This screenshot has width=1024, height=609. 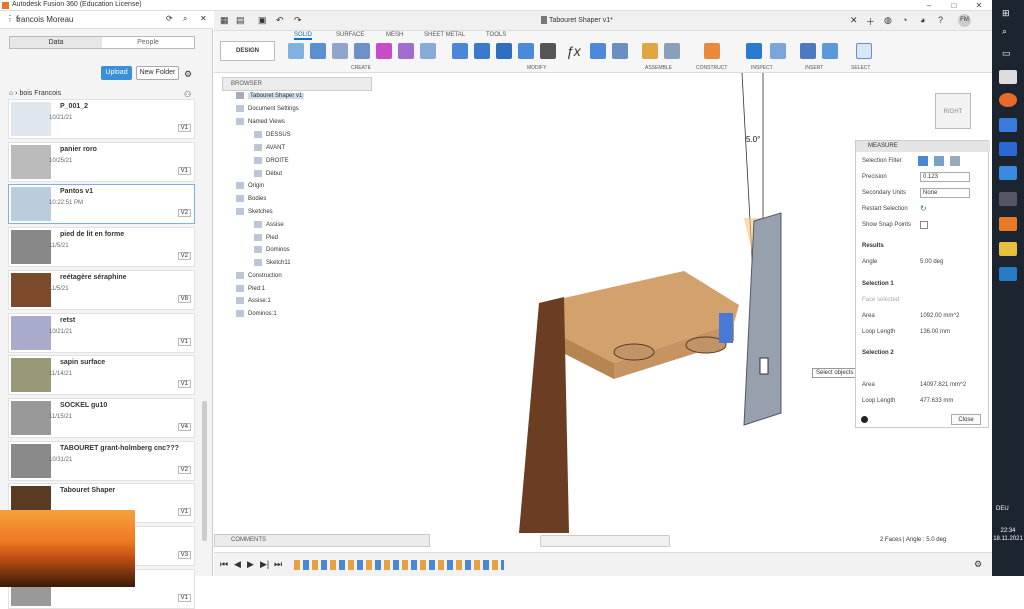 What do you see at coordinates (169, 18) in the screenshot?
I see `refresh-icon: ⟳` at bounding box center [169, 18].